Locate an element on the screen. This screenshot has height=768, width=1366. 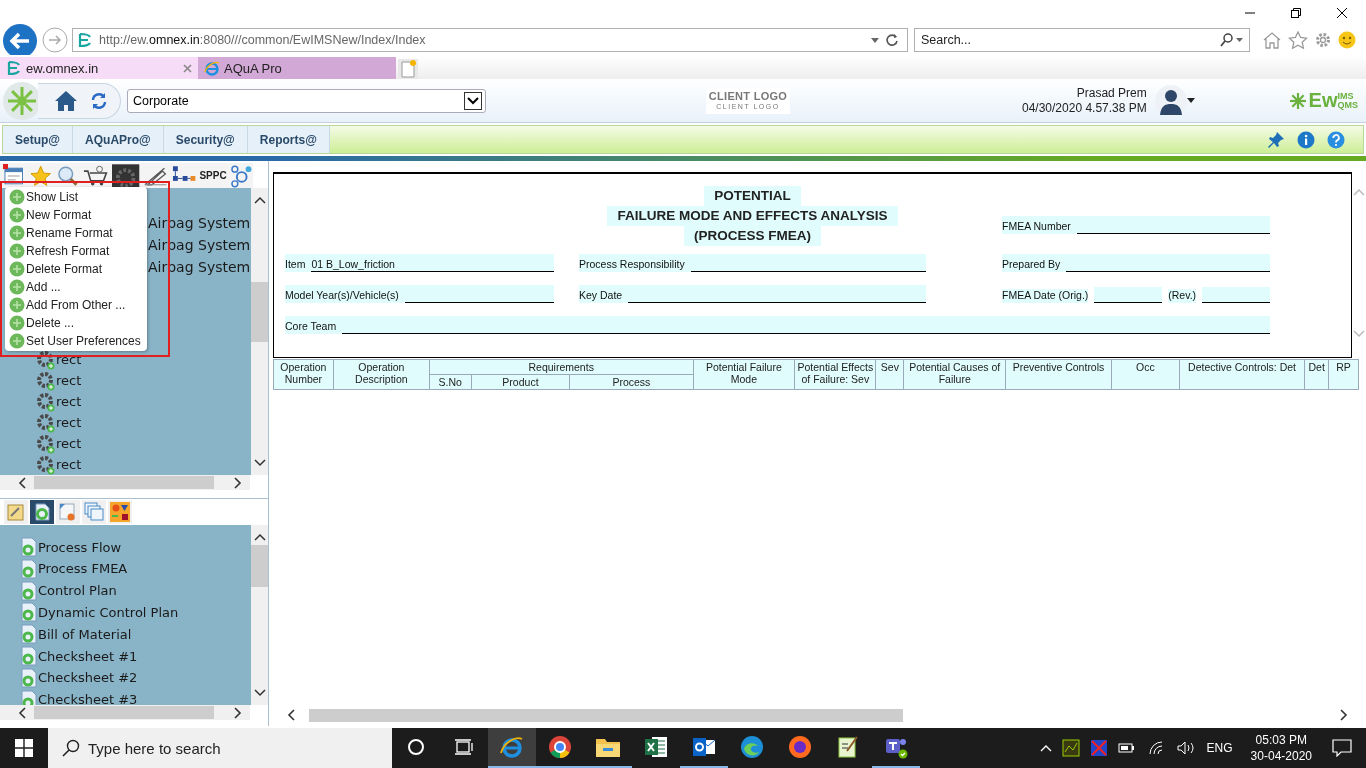
toolbar-label: SPPC is located at coordinates (213, 175).